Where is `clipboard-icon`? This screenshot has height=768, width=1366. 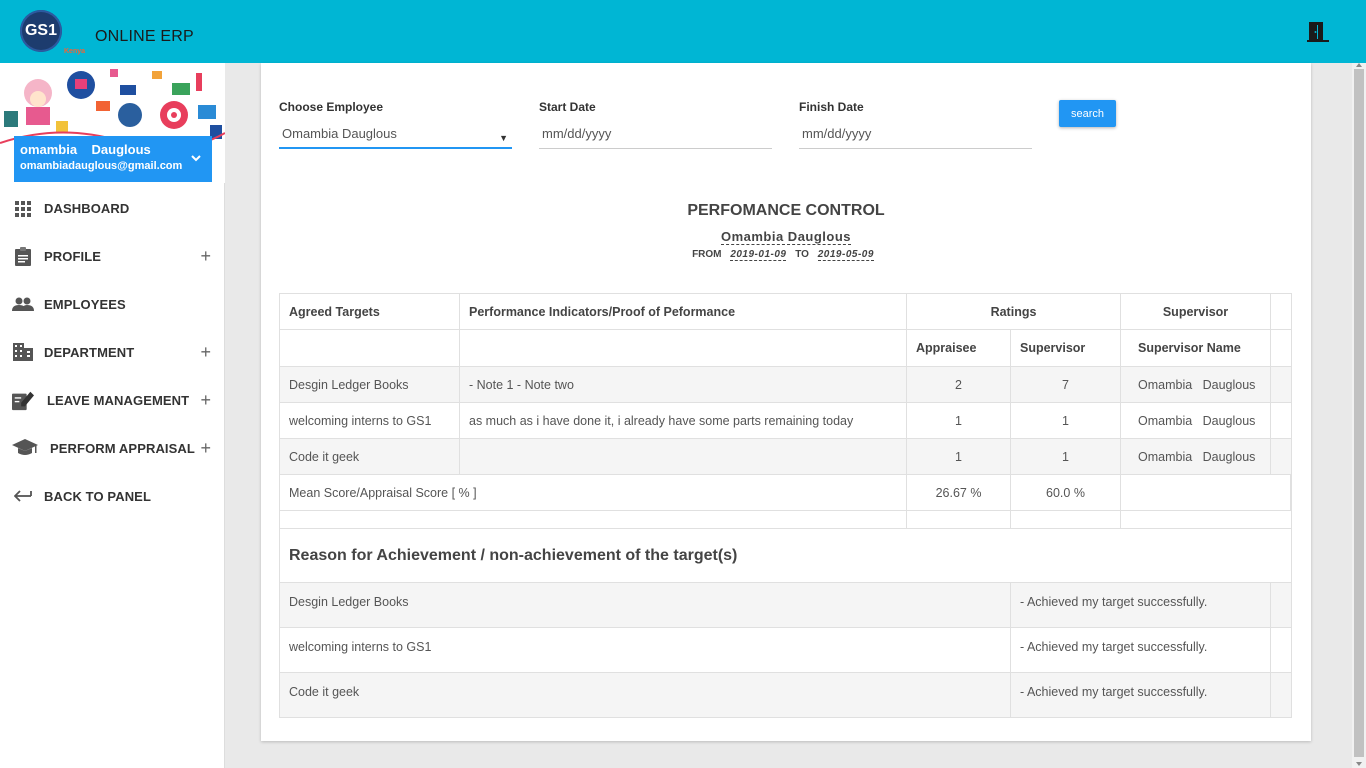 clipboard-icon is located at coordinates (23, 256).